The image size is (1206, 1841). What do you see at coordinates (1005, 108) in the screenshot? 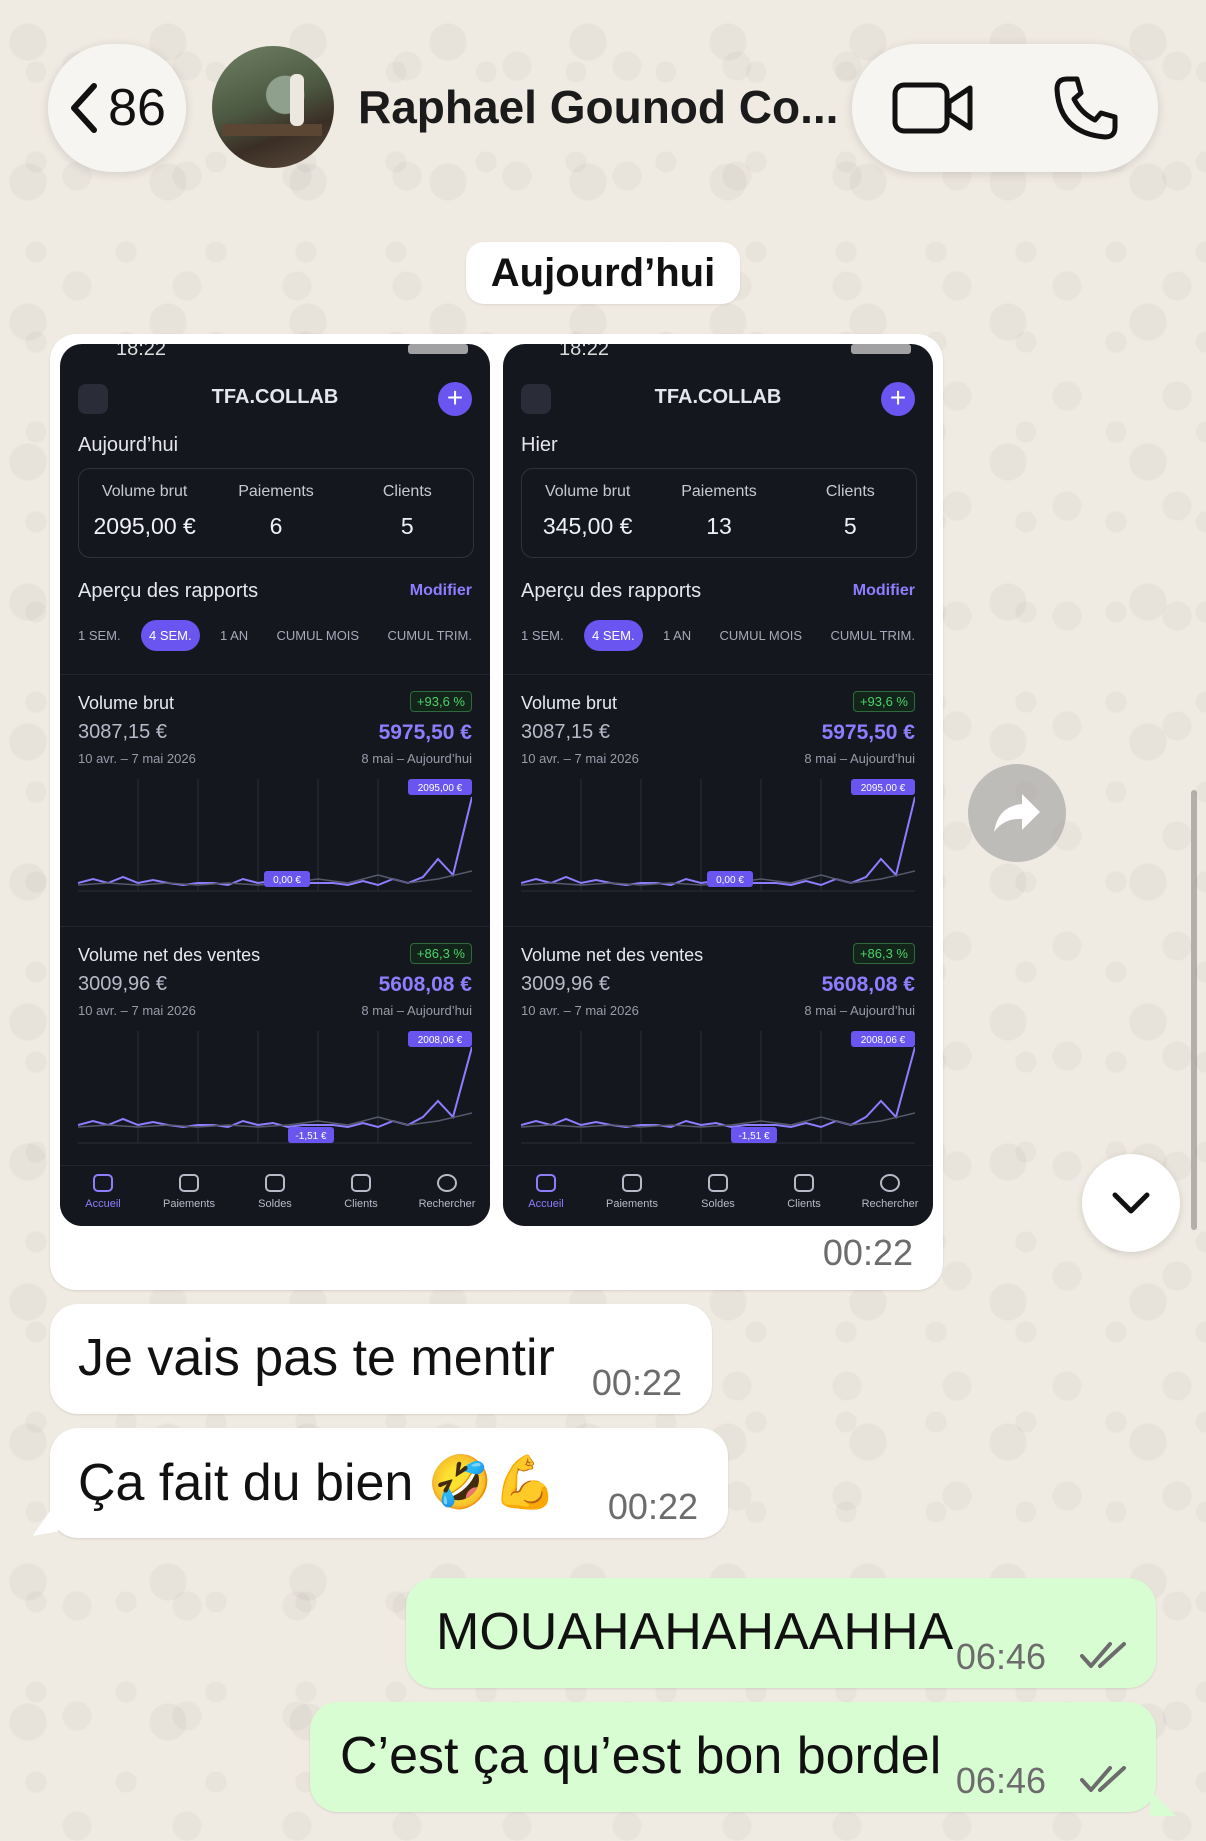
I see `call-actions` at bounding box center [1005, 108].